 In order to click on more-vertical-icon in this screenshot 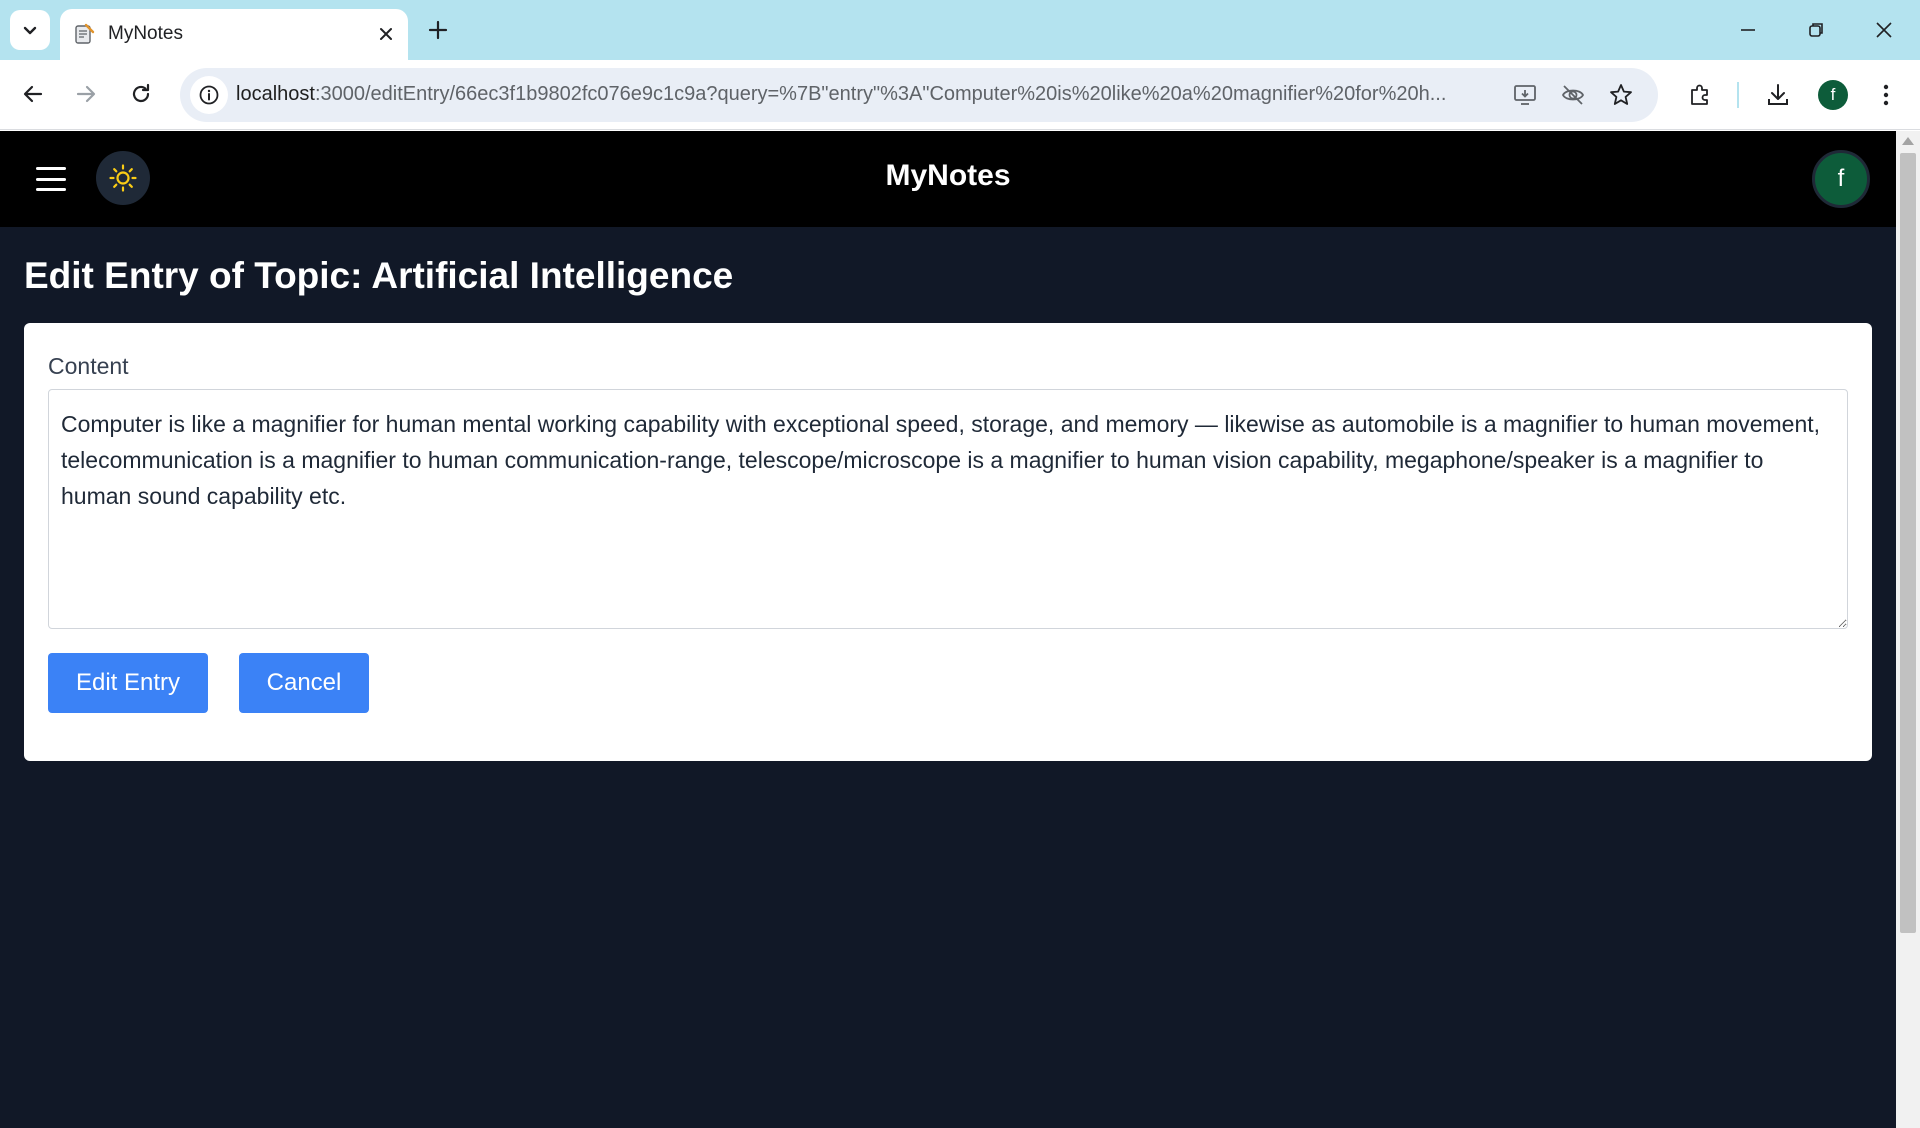, I will do `click(1886, 95)`.